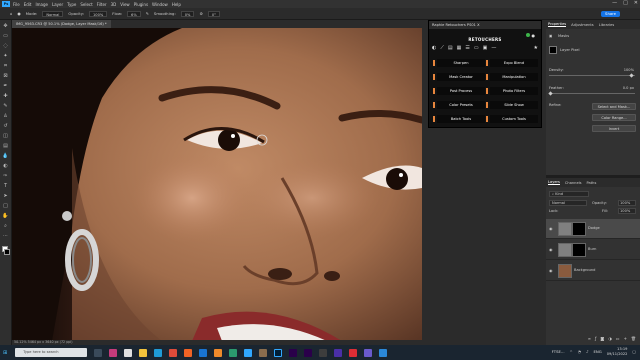 The width and height of the screenshot is (640, 360). Describe the element at coordinates (263, 352) in the screenshot. I see `bridge-icon` at that location.